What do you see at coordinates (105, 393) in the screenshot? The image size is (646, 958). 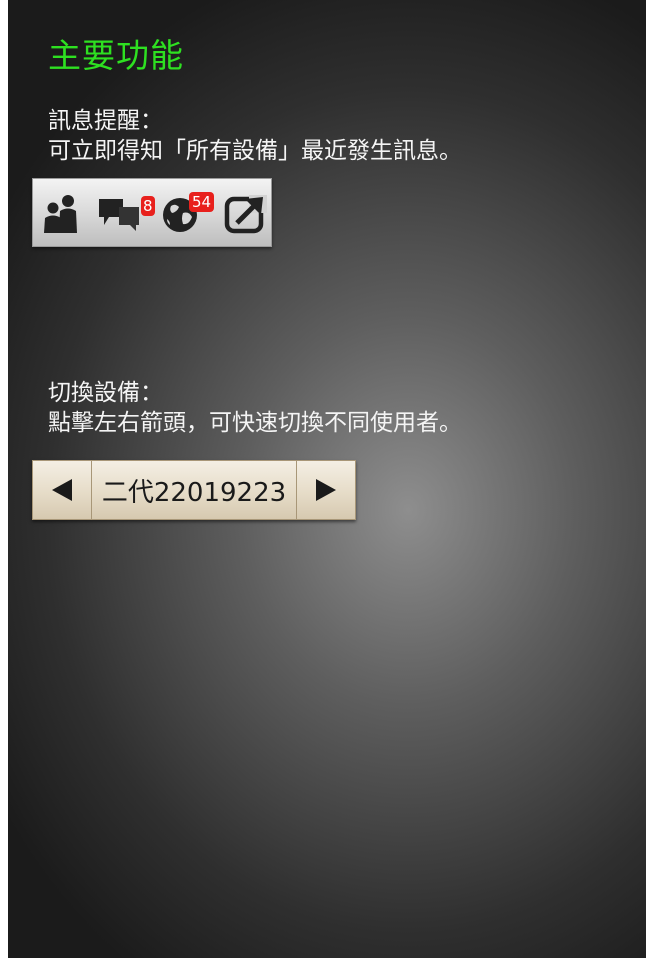 I see `switch-heading: 切換設備：` at bounding box center [105, 393].